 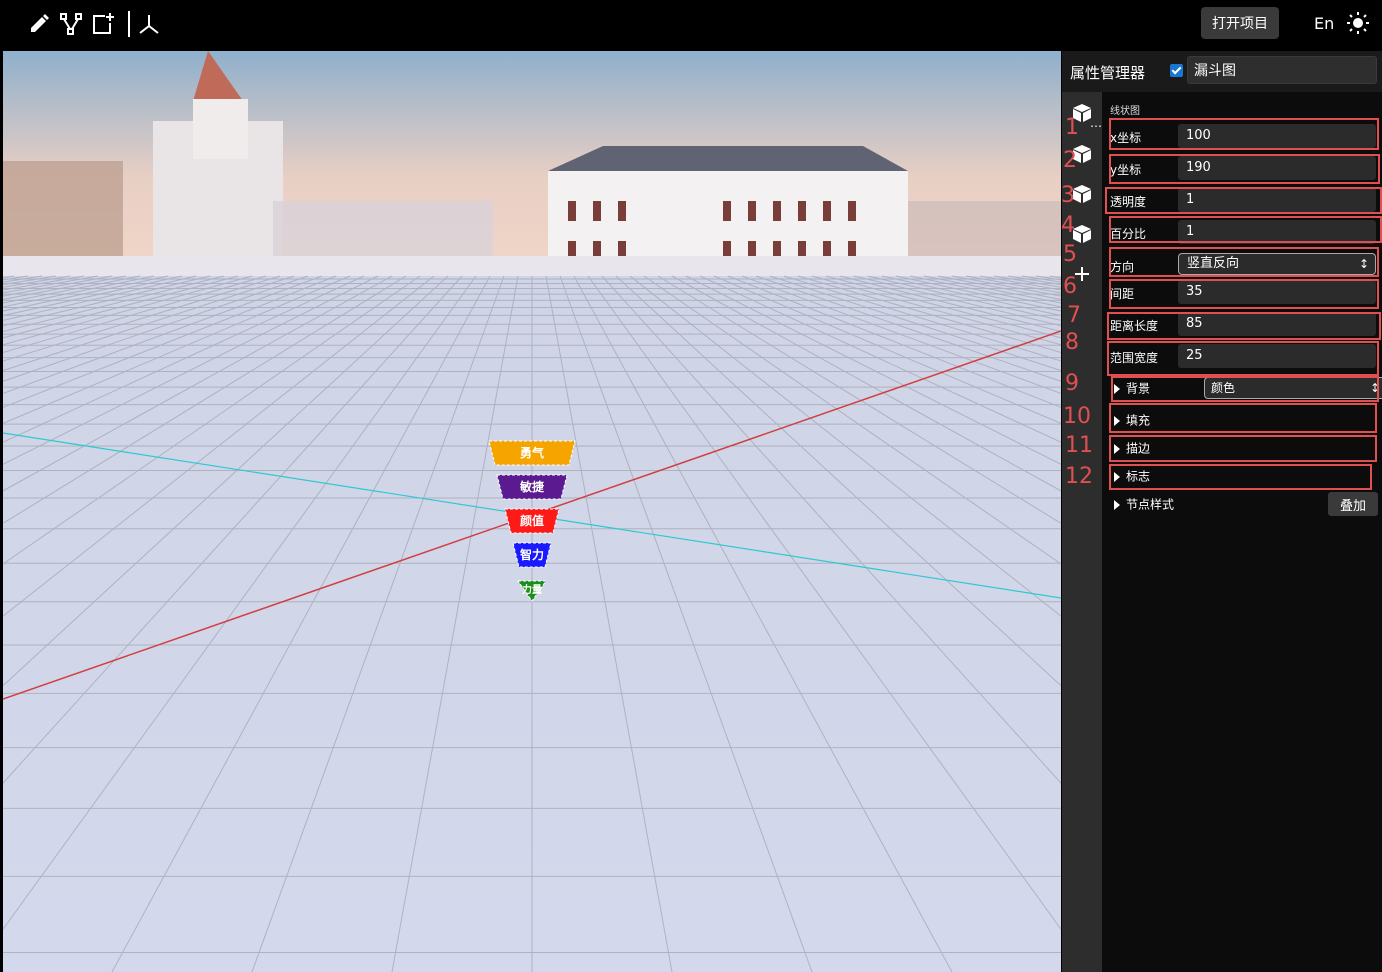 I want to click on open-project-button: 打开项目, so click(x=1240, y=23).